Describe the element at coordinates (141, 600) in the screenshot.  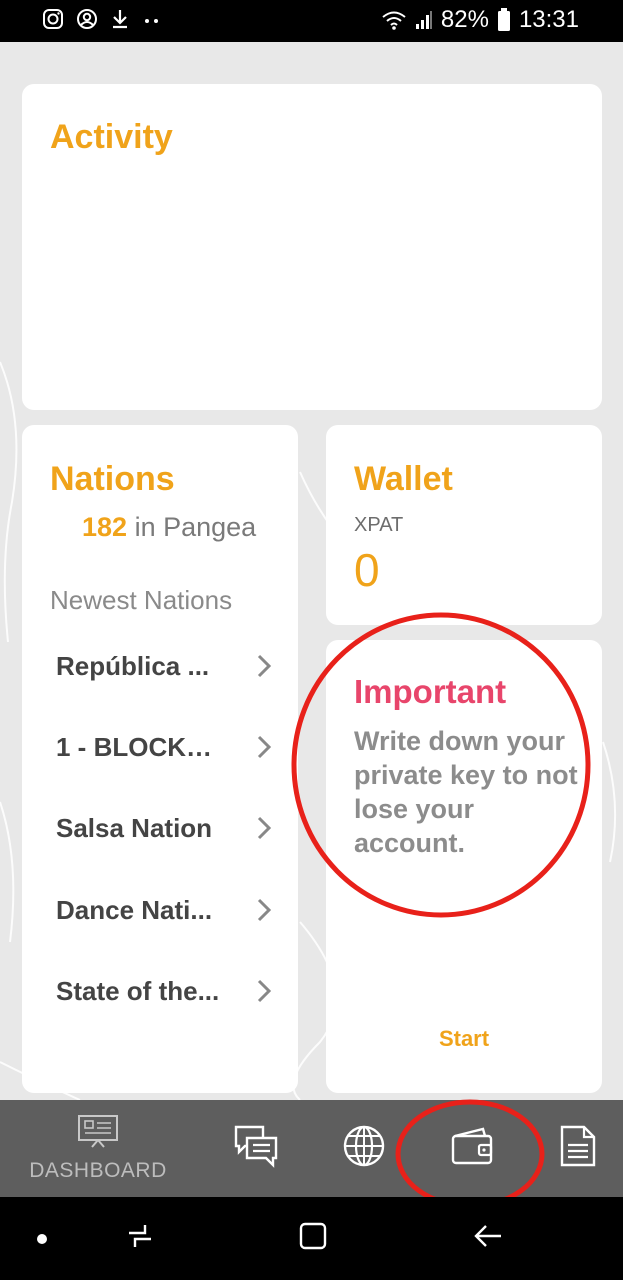
I see `newest-nations-label: Newest Nations` at that location.